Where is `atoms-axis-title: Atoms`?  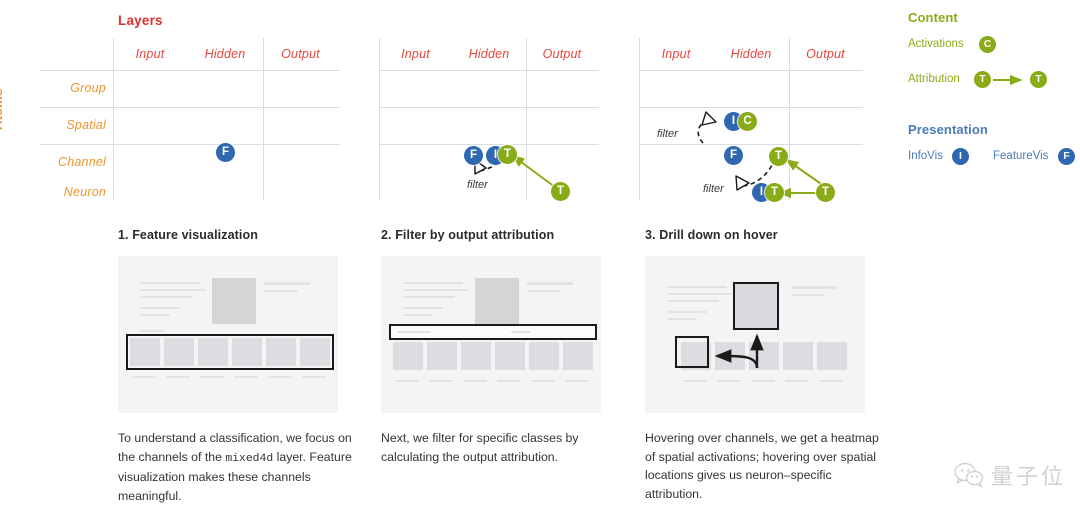
atoms-axis-title: Atoms is located at coordinates (2, 109).